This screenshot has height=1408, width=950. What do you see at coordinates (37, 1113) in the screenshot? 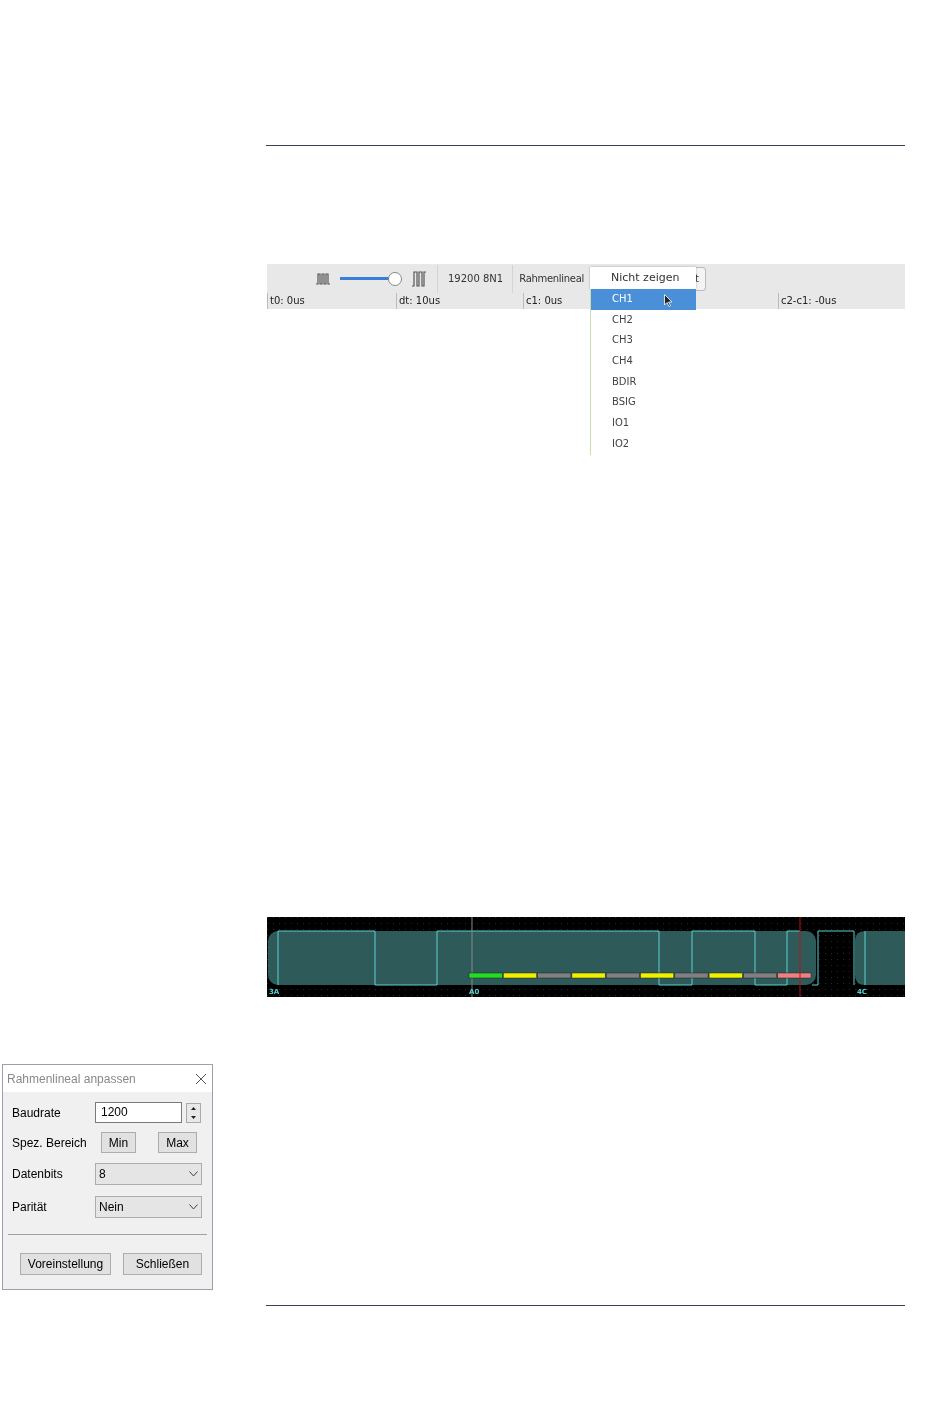
I see `field-label: Baudrate` at bounding box center [37, 1113].